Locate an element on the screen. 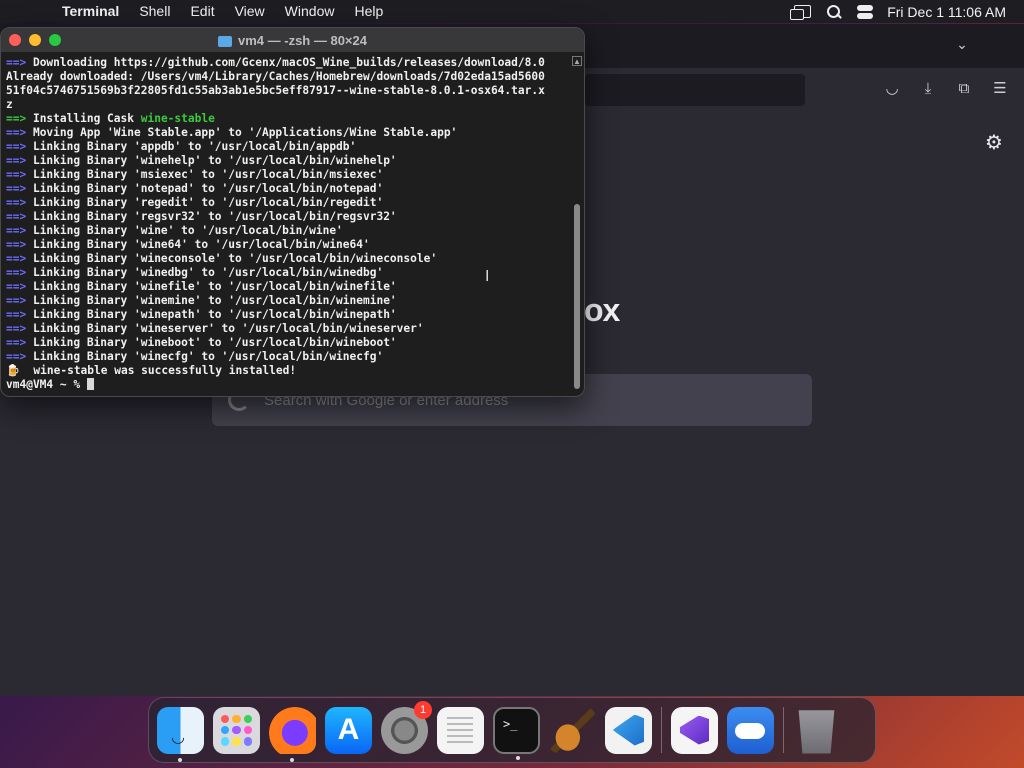 The image size is (1024, 768). terminal-titlebar: vm4 — -zsh — 80×24 is located at coordinates (292, 40).